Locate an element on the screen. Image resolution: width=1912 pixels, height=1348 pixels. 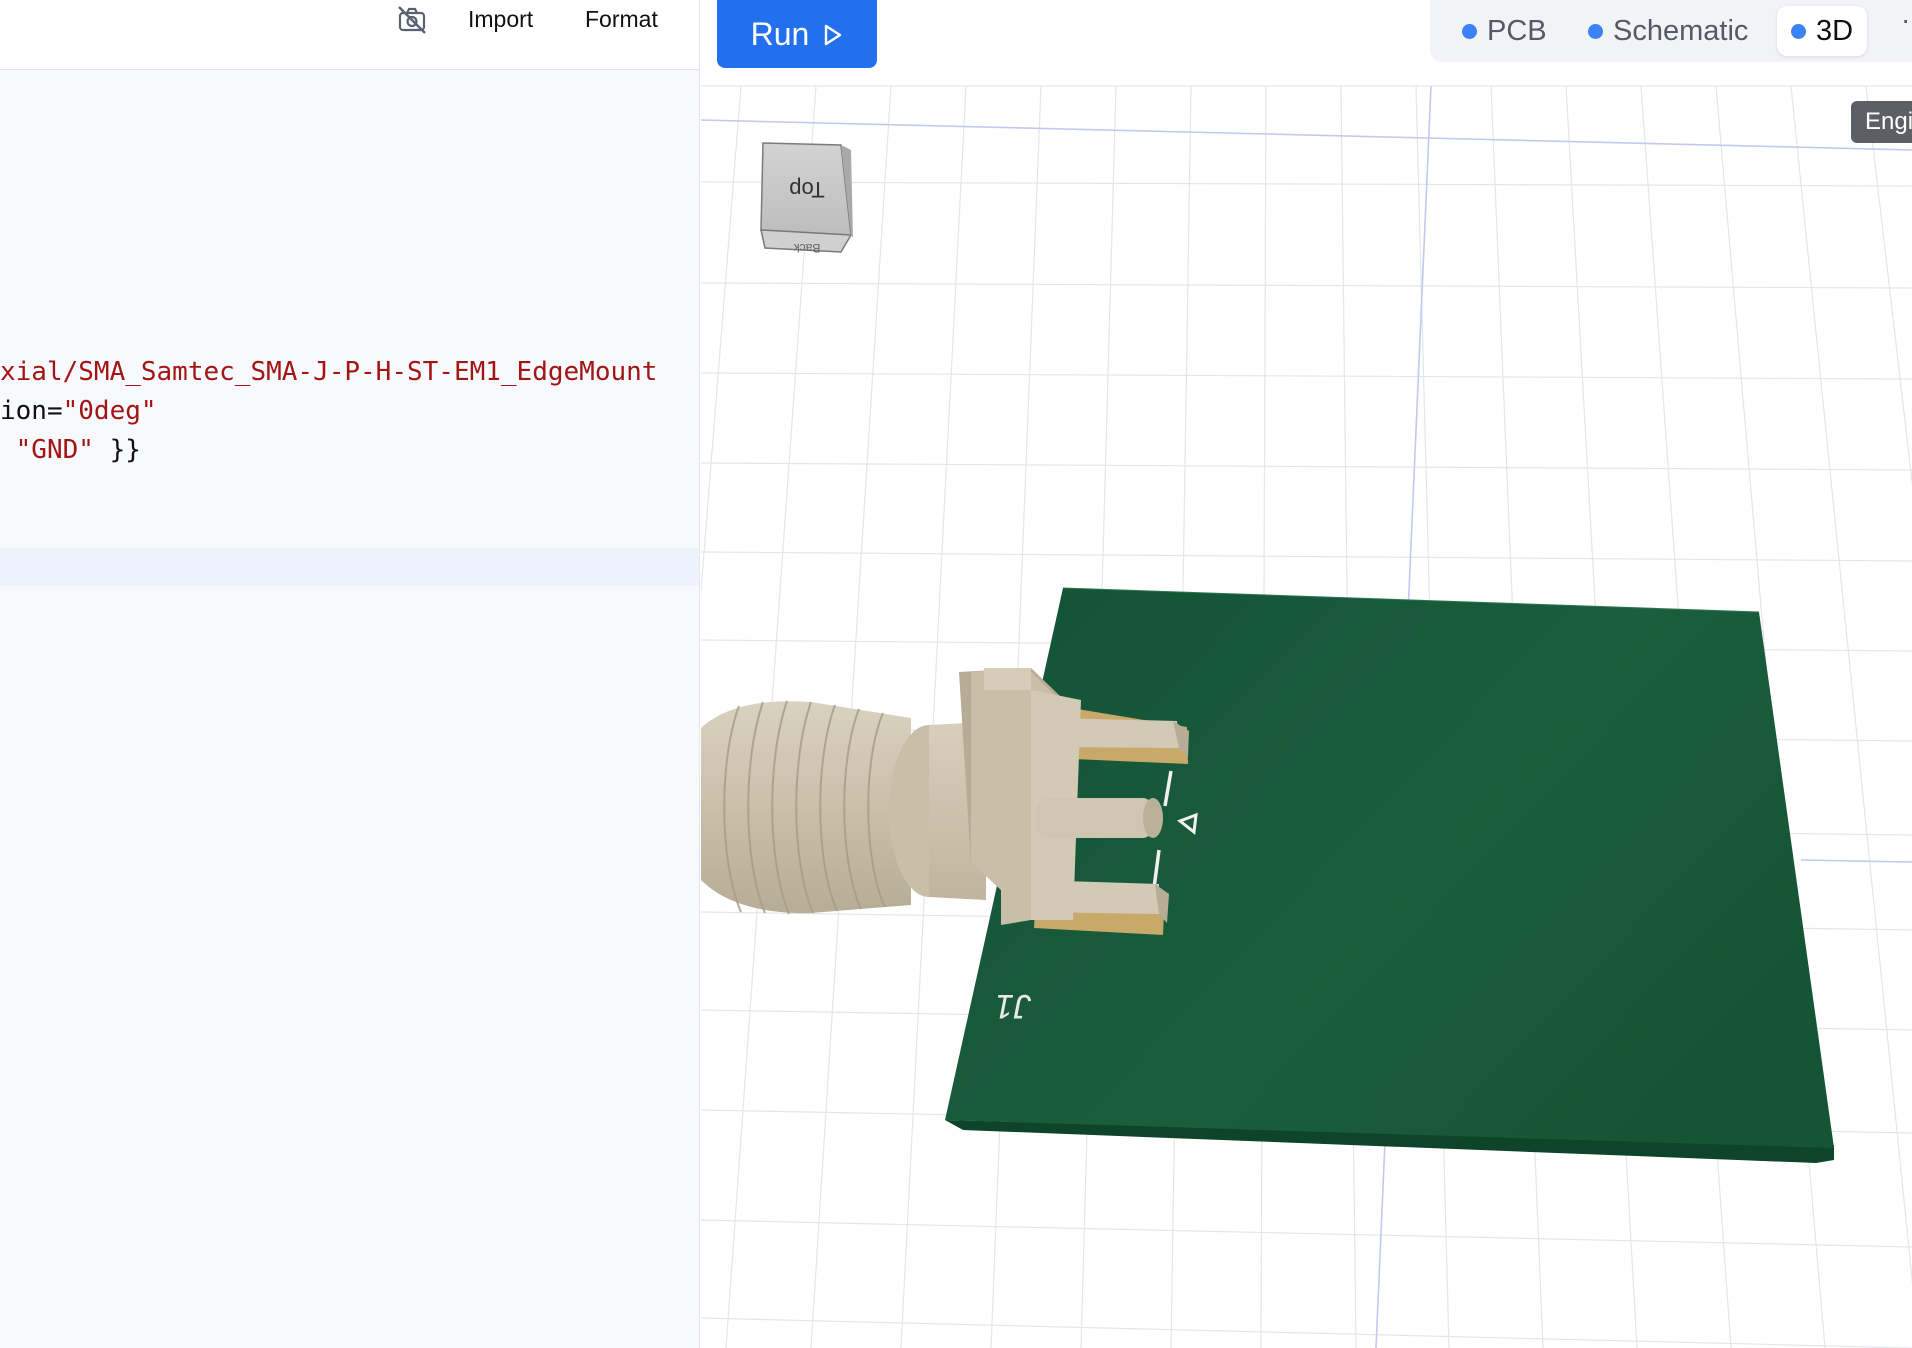
code-attr: ion= is located at coordinates (31, 411).